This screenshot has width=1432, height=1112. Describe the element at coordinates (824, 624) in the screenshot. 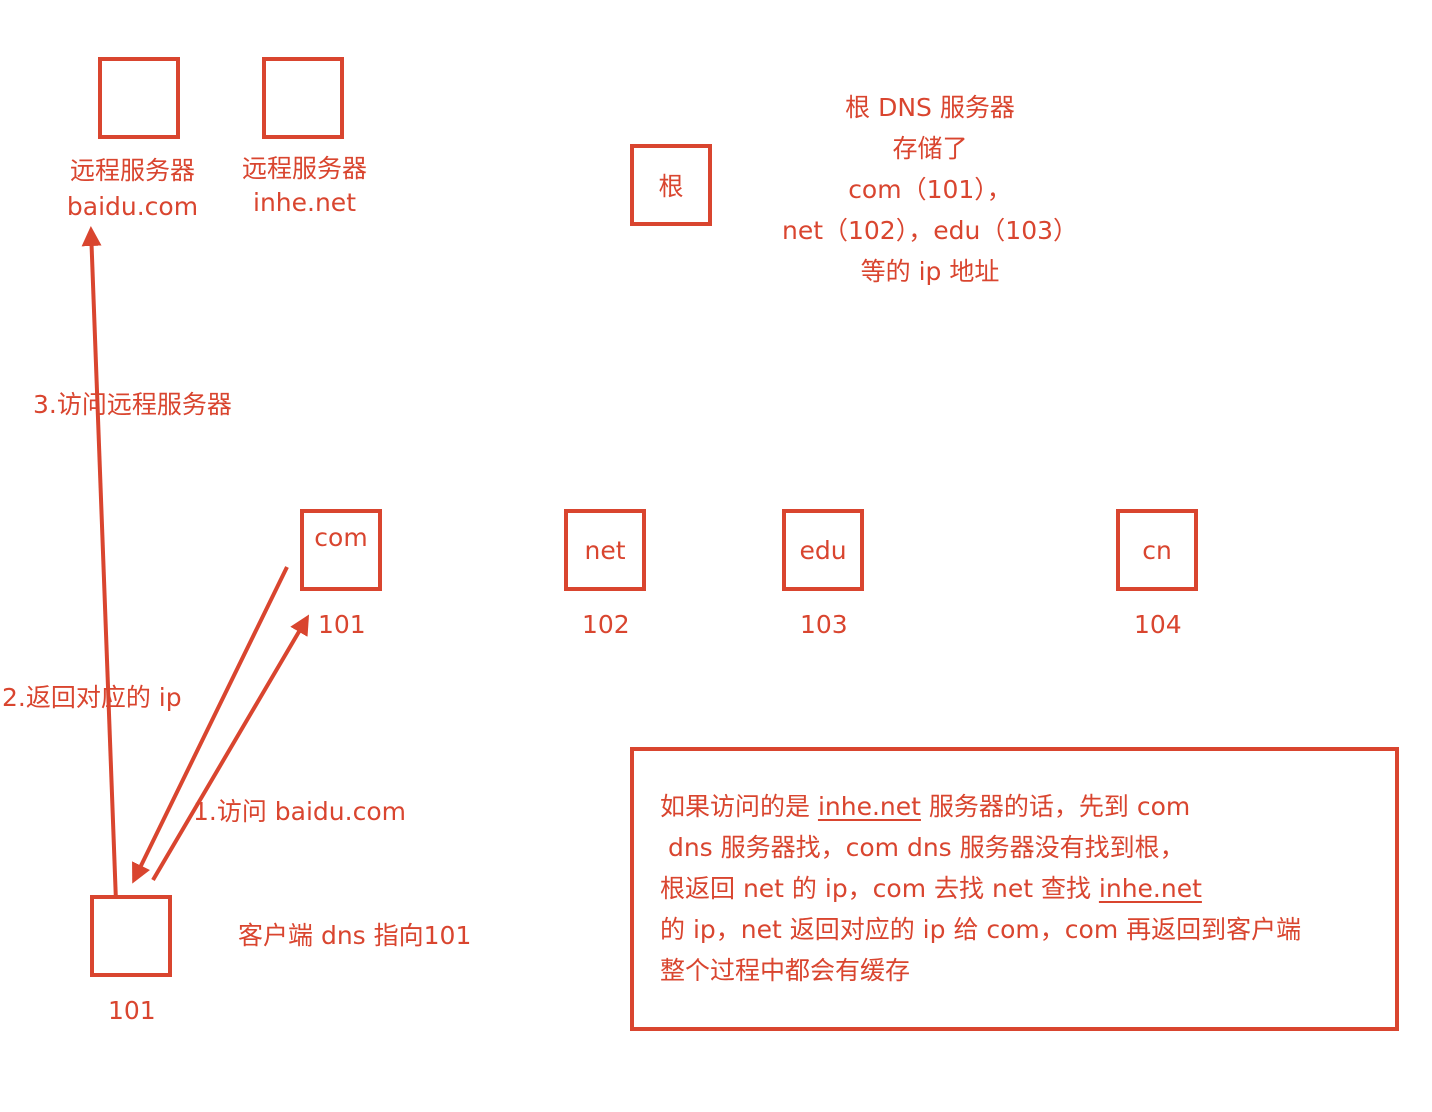

I see `tld-edu-ip: 103` at that location.